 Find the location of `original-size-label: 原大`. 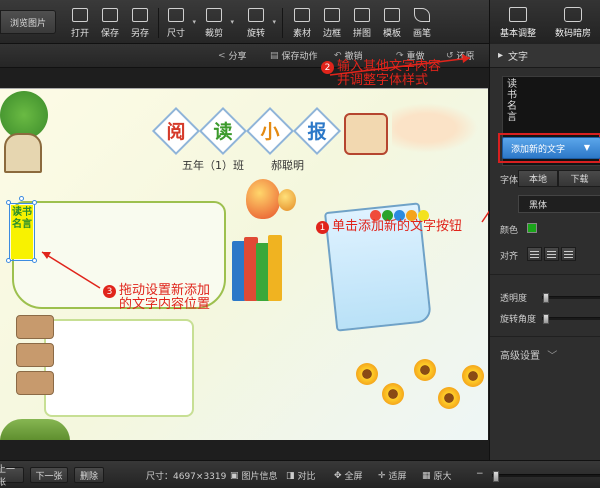

original-size-label: 原大 is located at coordinates (442, 477).